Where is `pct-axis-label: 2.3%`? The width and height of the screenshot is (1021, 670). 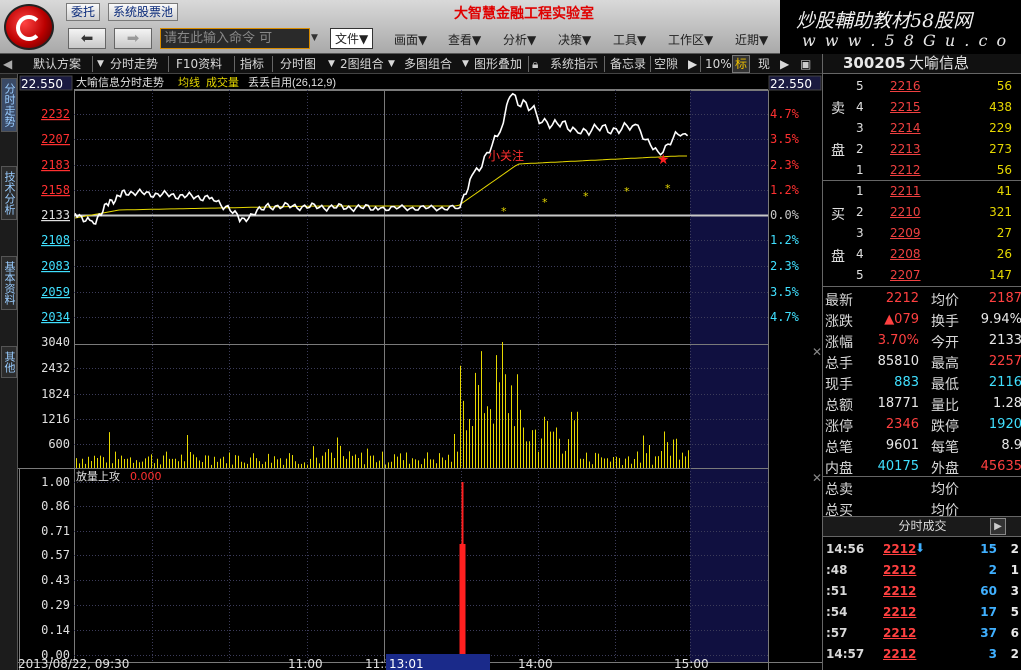 pct-axis-label: 2.3% is located at coordinates (785, 266).